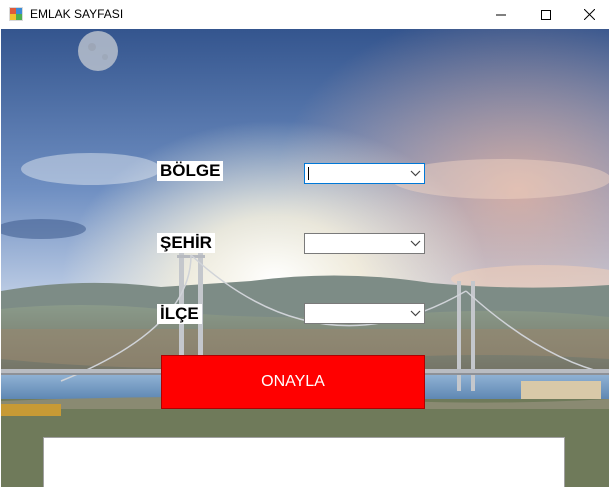 The width and height of the screenshot is (610, 487). I want to click on minimize-icon, so click(501, 14).